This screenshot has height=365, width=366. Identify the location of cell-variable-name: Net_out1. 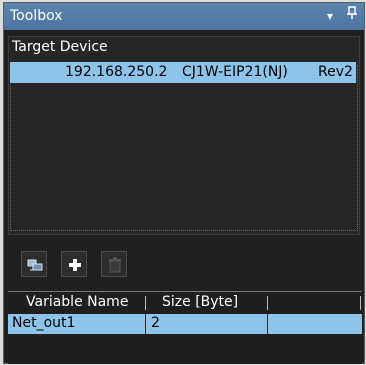
(44, 323).